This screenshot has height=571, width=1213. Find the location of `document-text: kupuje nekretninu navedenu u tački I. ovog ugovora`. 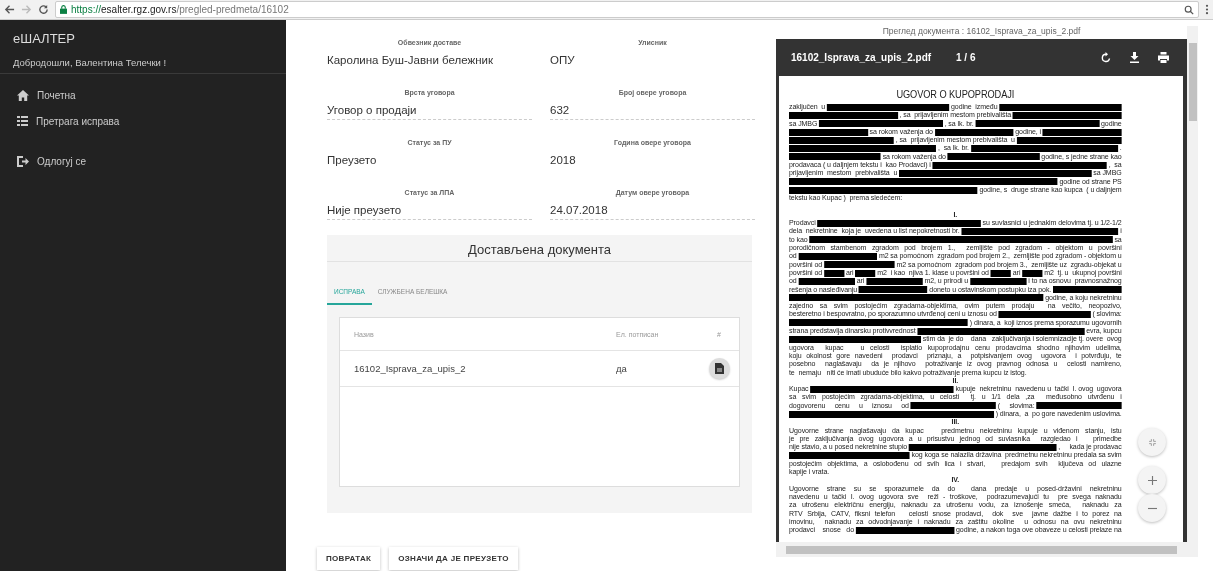

document-text: kupuje nekretninu navedenu u tački I. ovog ugovora is located at coordinates (1038, 389).